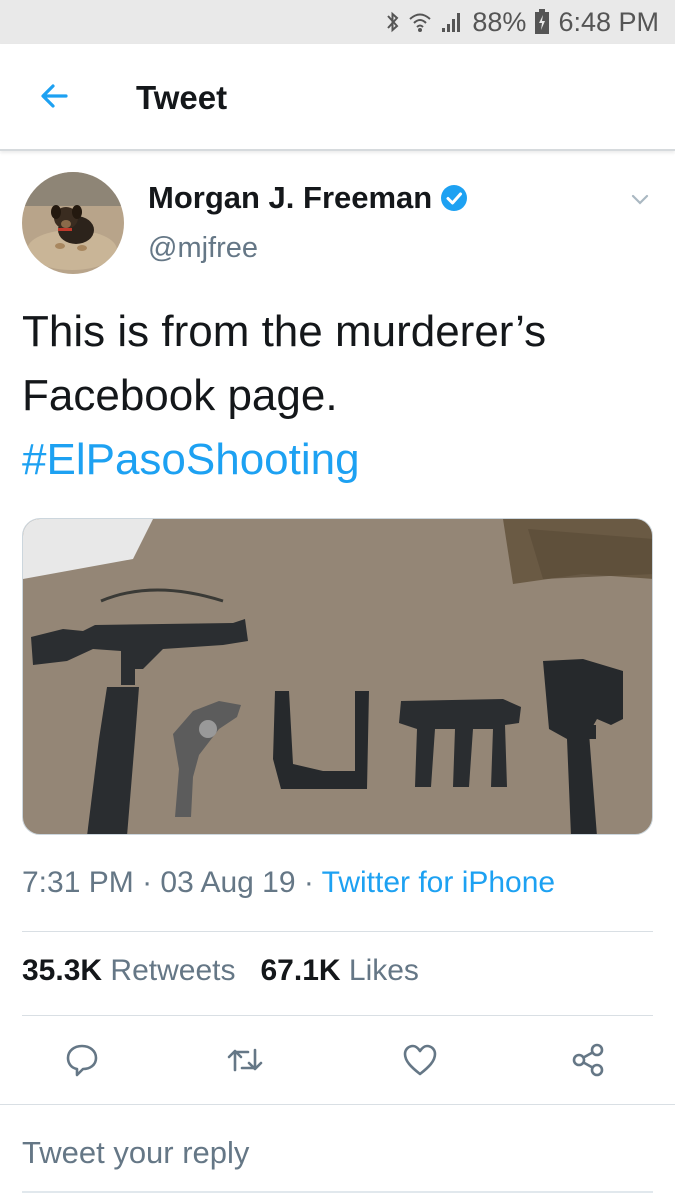 This screenshot has width=675, height=1201. I want to click on tweet-stats: 35.3K Retweets 67.1K Likes, so click(220, 971).